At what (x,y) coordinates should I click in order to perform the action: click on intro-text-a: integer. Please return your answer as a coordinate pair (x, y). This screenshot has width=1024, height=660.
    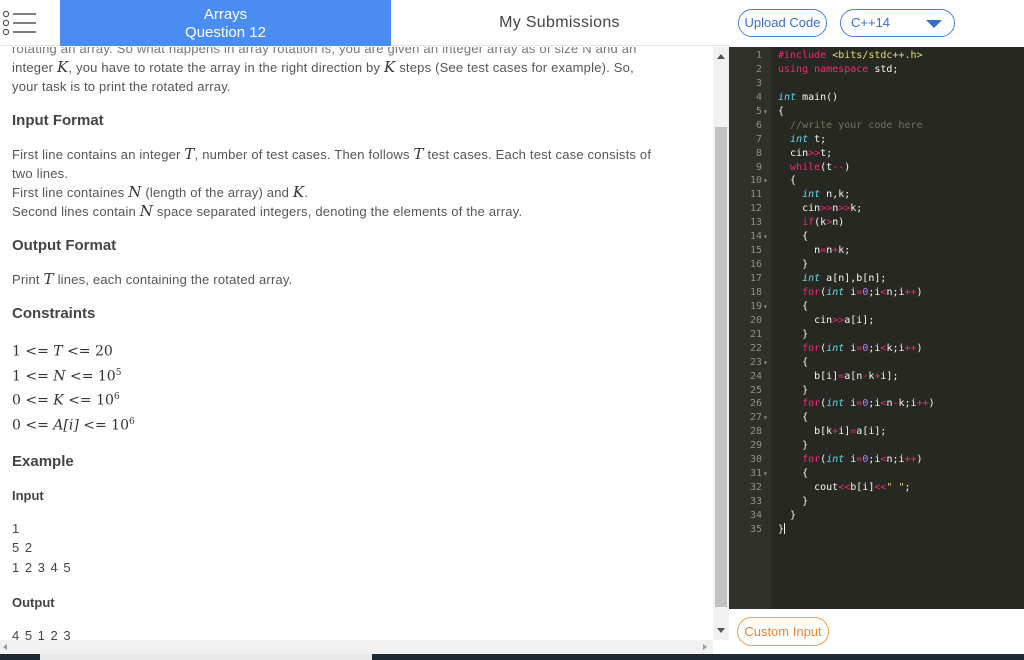
    Looking at the image, I should click on (34, 67).